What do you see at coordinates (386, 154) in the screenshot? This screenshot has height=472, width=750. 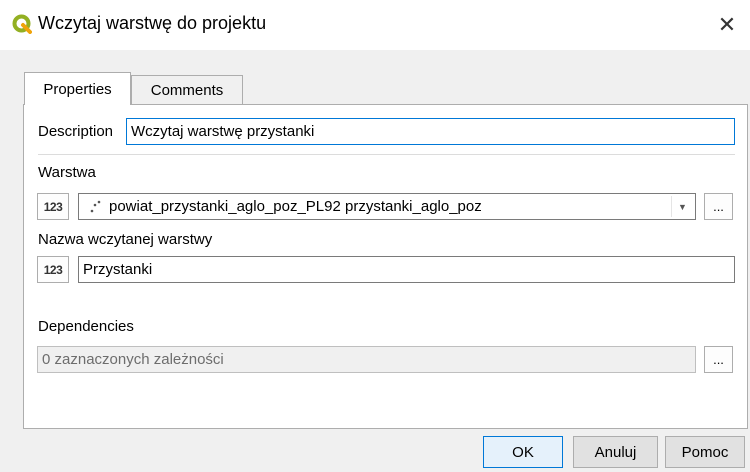 I see `divider` at bounding box center [386, 154].